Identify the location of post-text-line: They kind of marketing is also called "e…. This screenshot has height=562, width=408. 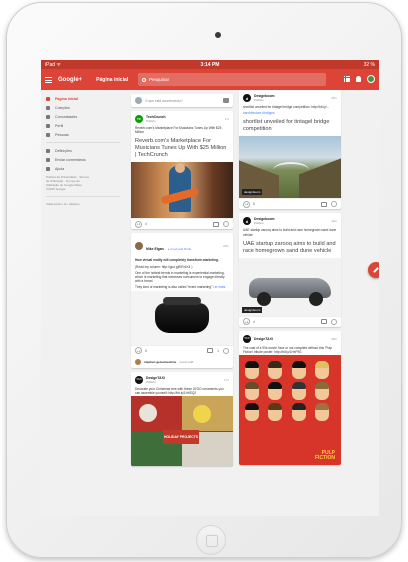
(174, 287).